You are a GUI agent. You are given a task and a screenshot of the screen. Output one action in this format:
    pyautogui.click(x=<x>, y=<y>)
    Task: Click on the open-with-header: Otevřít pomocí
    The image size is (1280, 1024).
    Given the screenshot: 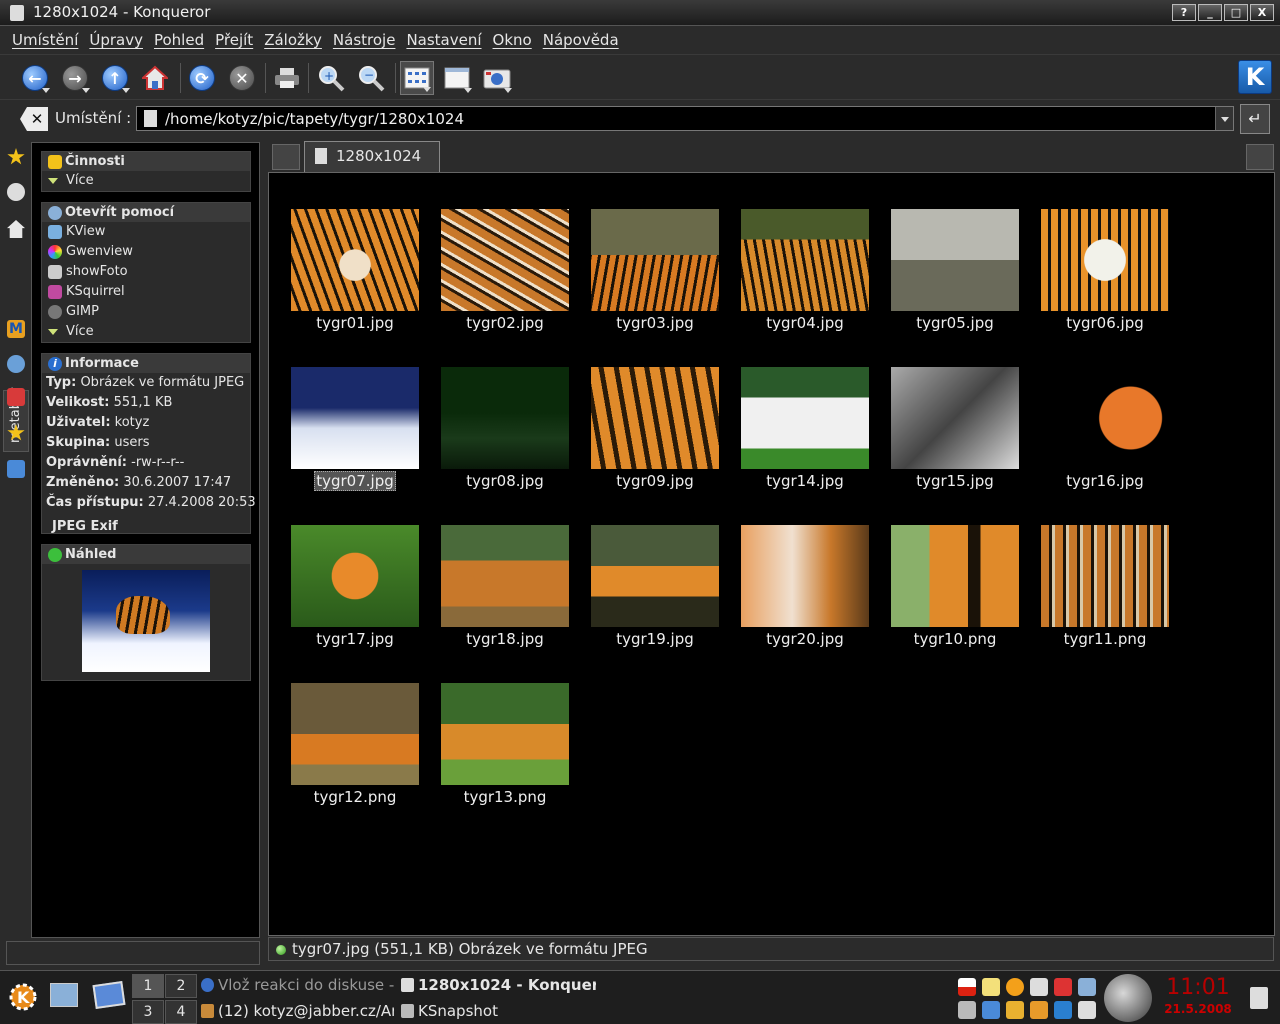 What is the action you would take?
    pyautogui.click(x=146, y=212)
    